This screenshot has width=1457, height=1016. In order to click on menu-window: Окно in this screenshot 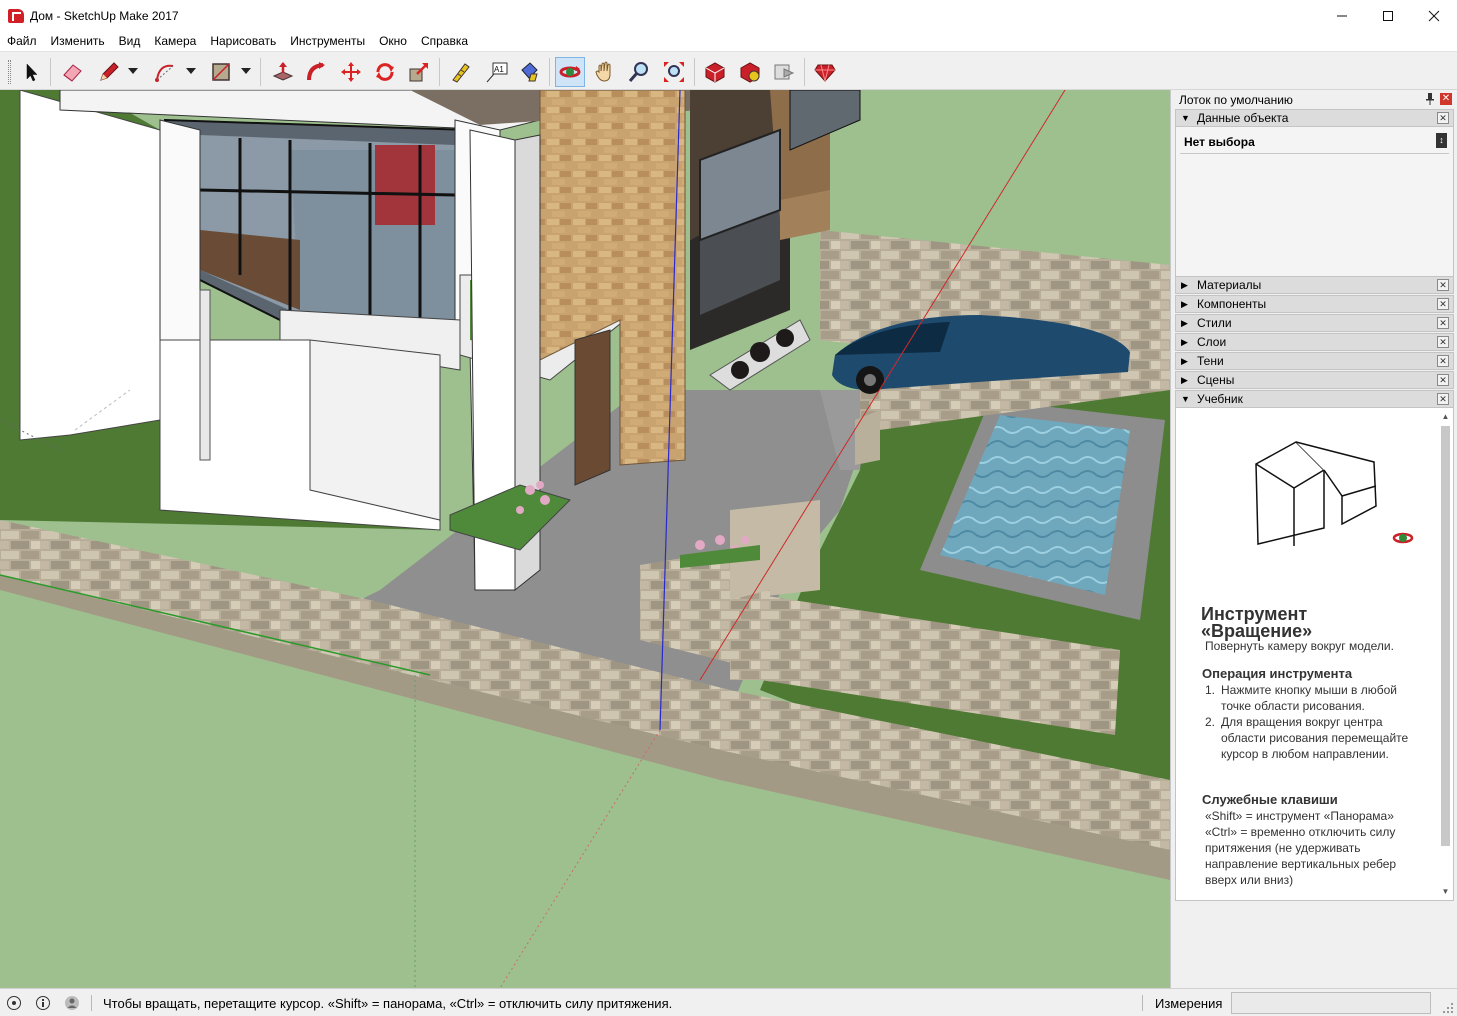, I will do `click(393, 41)`.